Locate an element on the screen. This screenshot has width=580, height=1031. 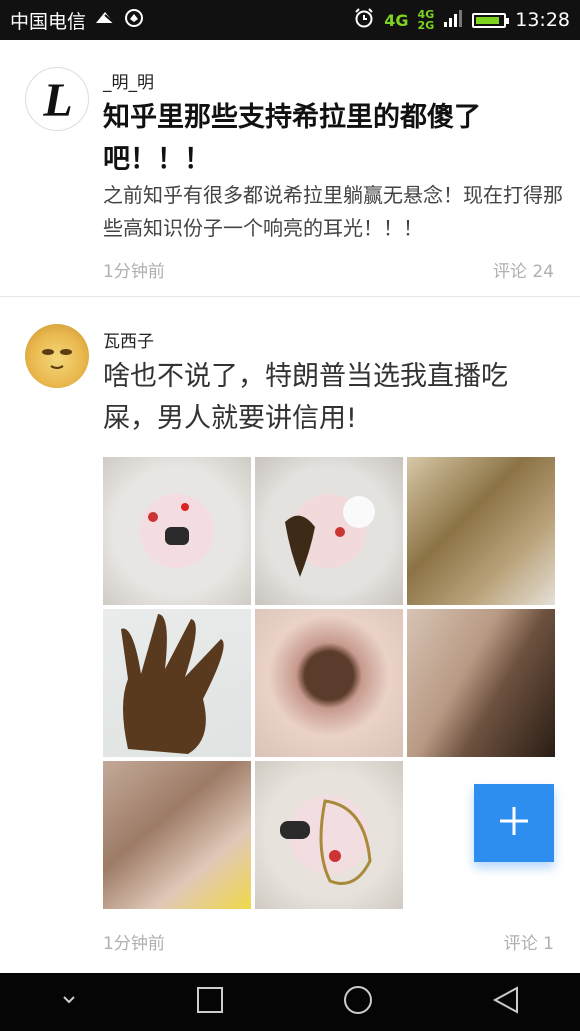
alarm-icon is located at coordinates (364, 20).